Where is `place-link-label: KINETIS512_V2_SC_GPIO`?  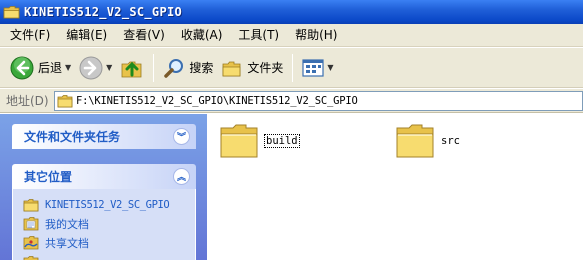 place-link-label: KINETIS512_V2_SC_GPIO is located at coordinates (107, 204).